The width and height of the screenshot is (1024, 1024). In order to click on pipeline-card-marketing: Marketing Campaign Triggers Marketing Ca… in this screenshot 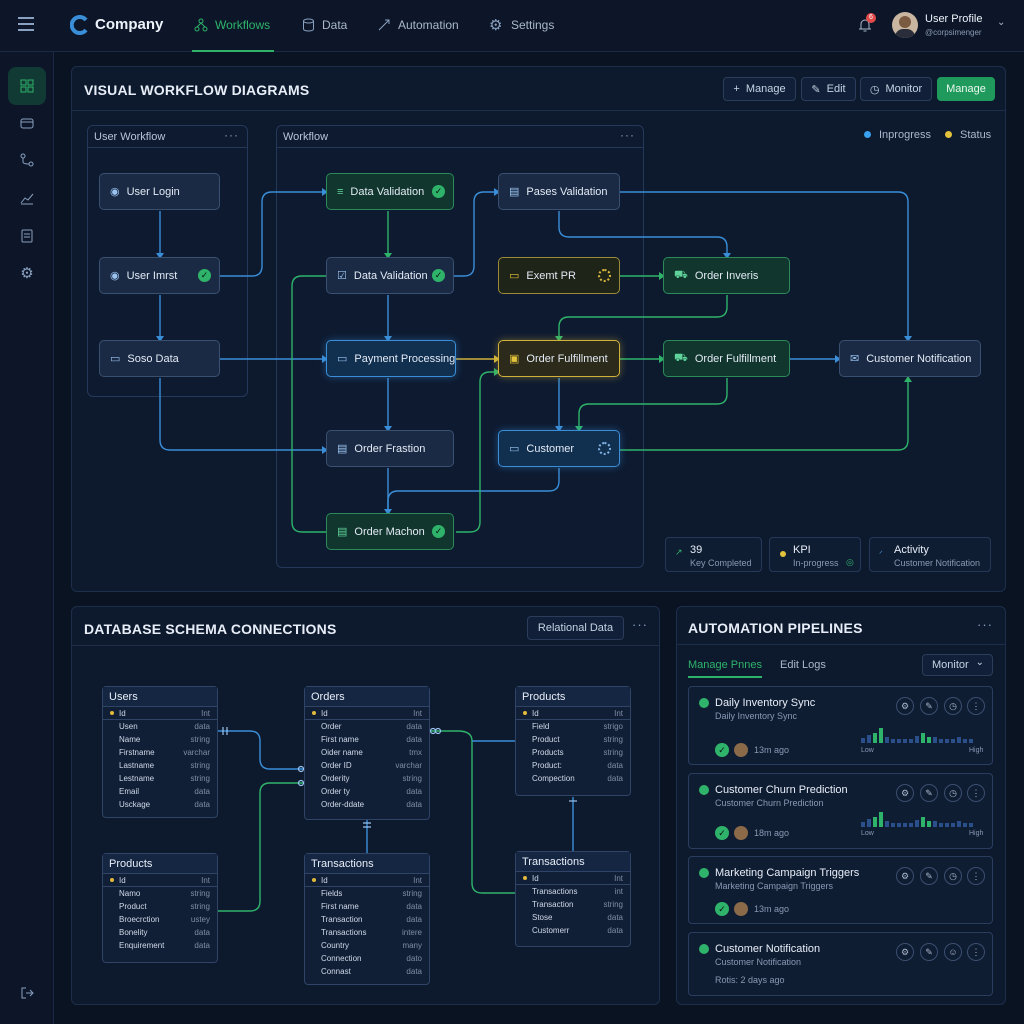, I will do `click(840, 890)`.